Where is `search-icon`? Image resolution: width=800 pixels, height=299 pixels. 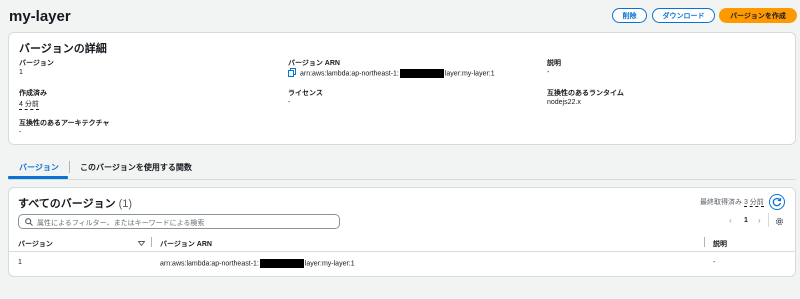
search-icon is located at coordinates (29, 222).